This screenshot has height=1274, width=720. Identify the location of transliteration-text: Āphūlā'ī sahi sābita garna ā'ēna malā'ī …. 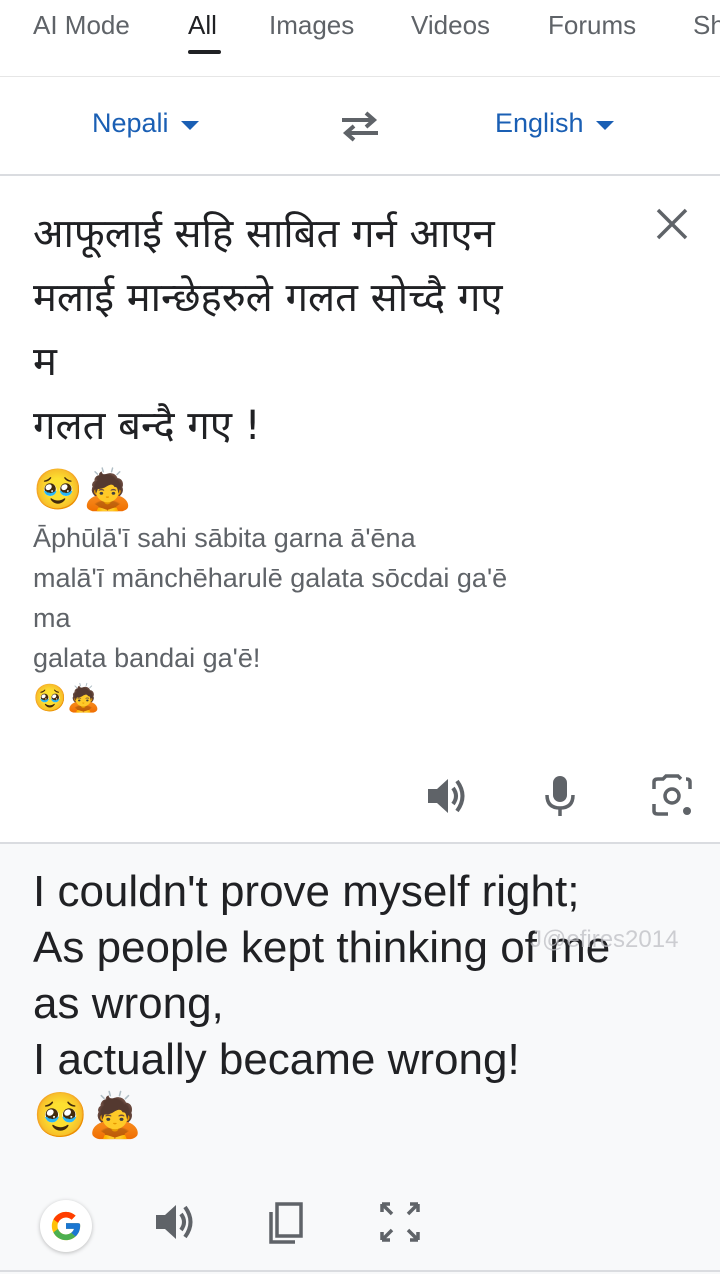
(270, 618).